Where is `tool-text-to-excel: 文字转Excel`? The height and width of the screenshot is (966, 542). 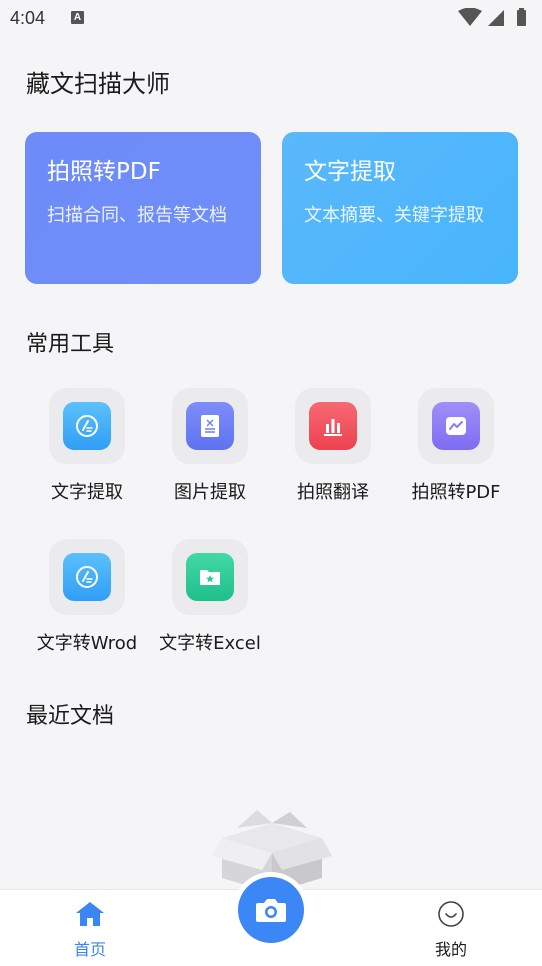
tool-text-to-excel: 文字转Excel is located at coordinates (210, 597).